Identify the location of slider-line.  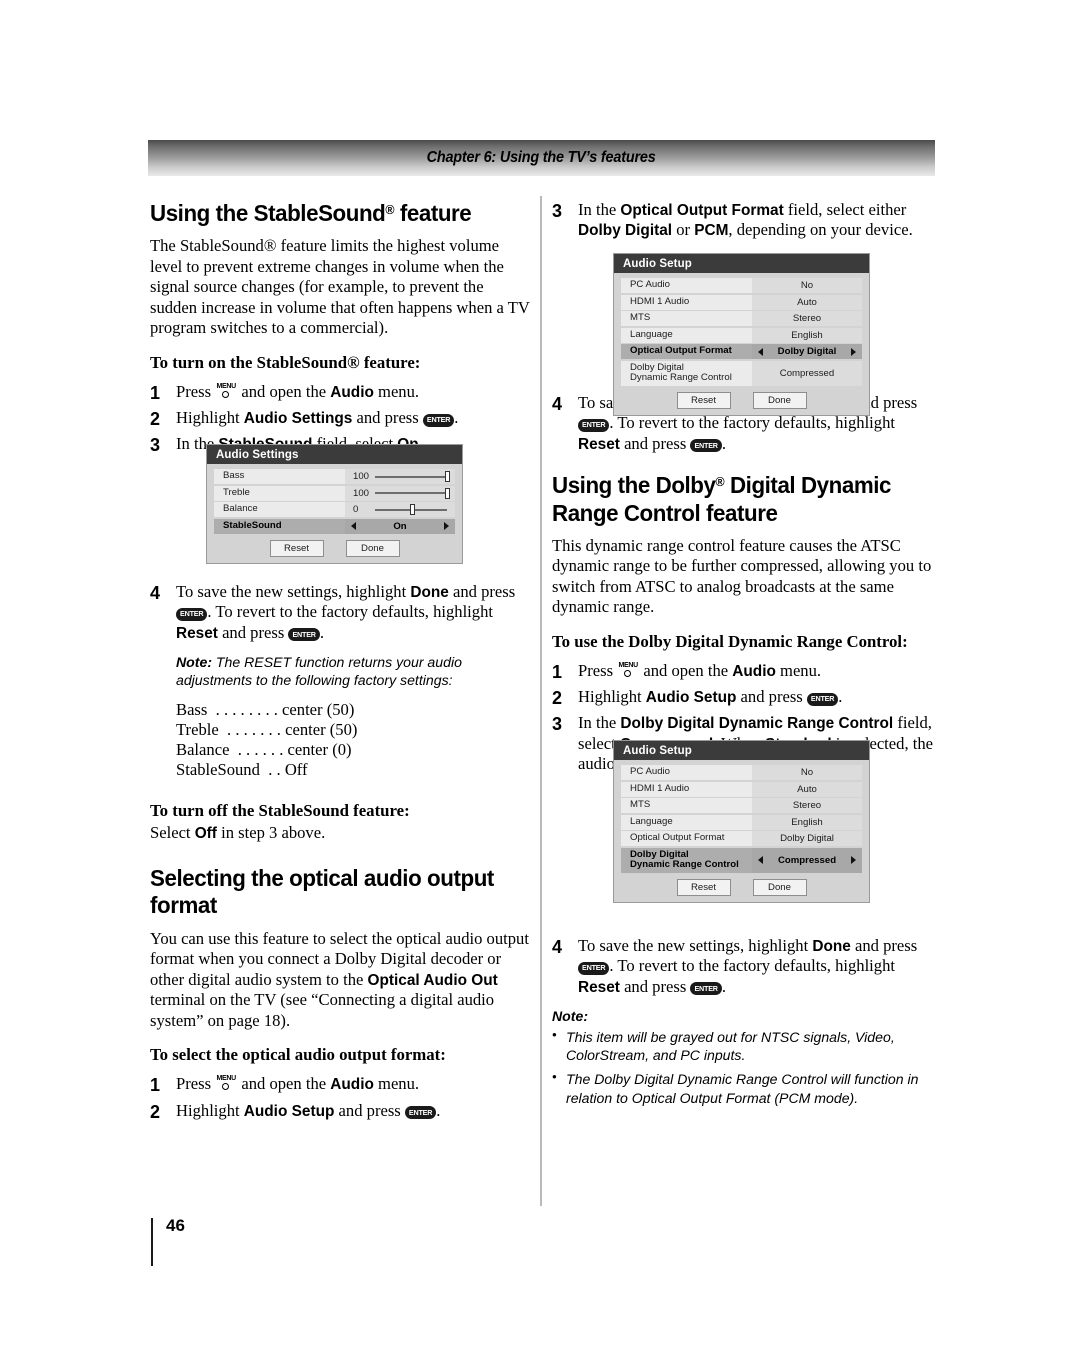
(411, 476).